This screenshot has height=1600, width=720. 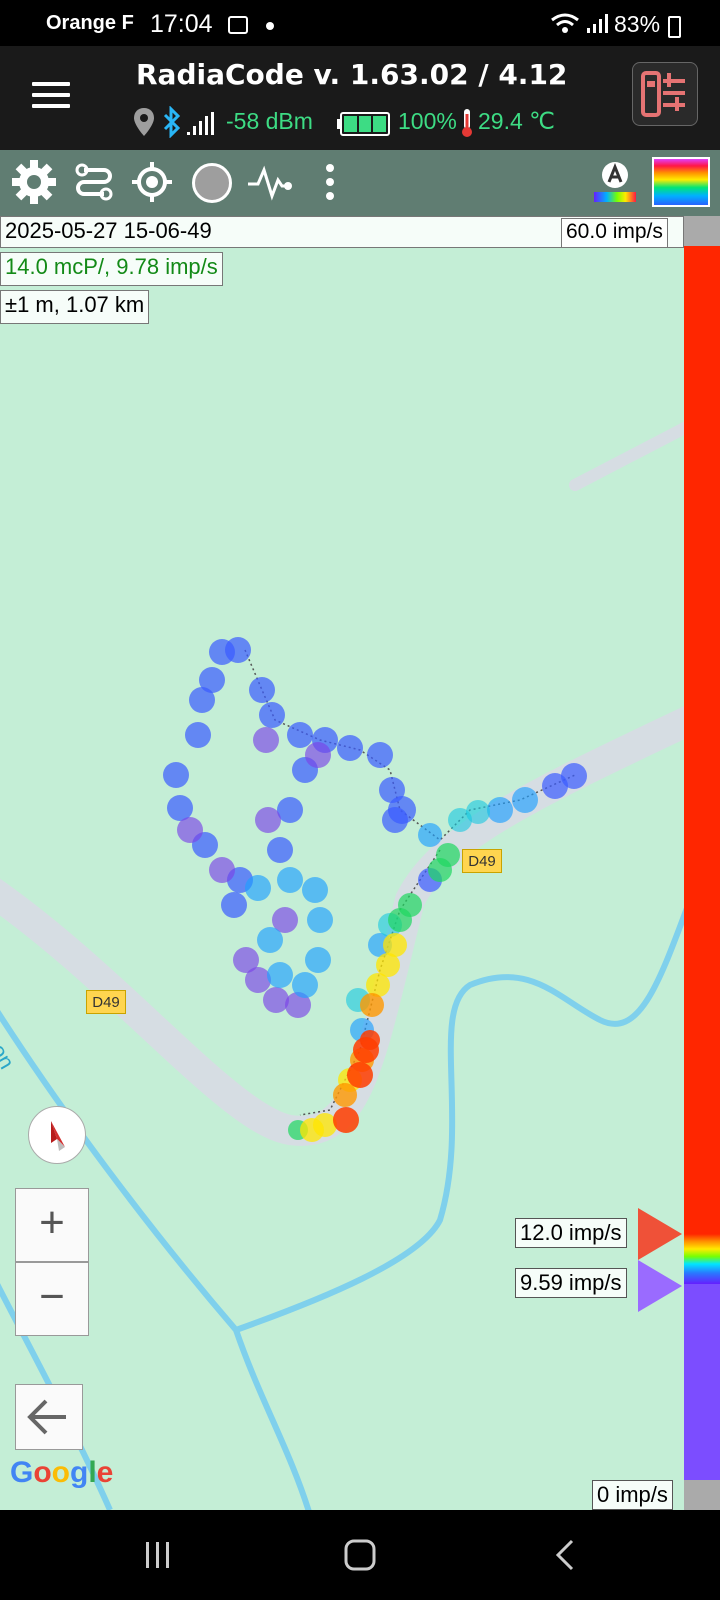 I want to click on lower-threshold-marker-icon, so click(x=660, y=1286).